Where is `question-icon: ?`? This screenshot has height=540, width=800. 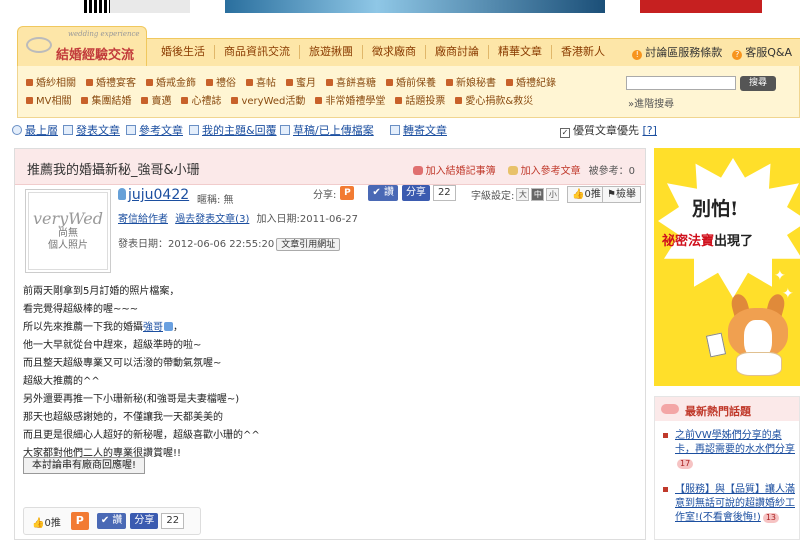 question-icon: ? is located at coordinates (737, 55).